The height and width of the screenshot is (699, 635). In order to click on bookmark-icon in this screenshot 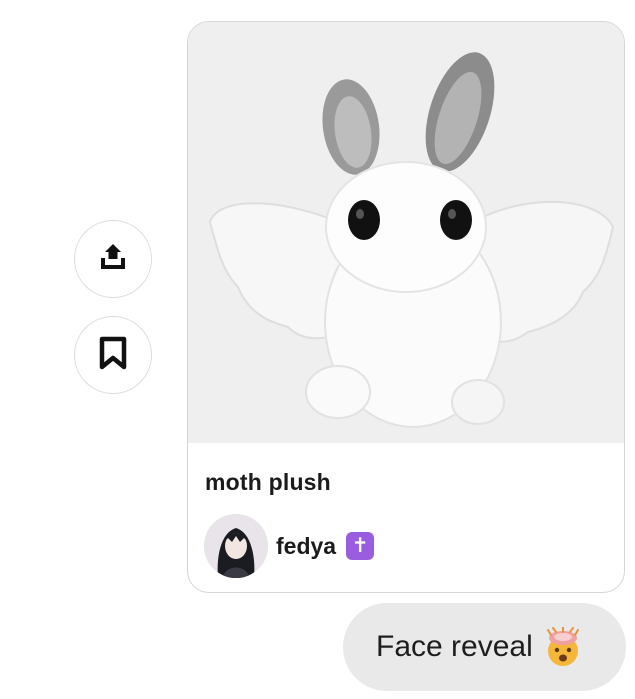, I will do `click(113, 355)`.